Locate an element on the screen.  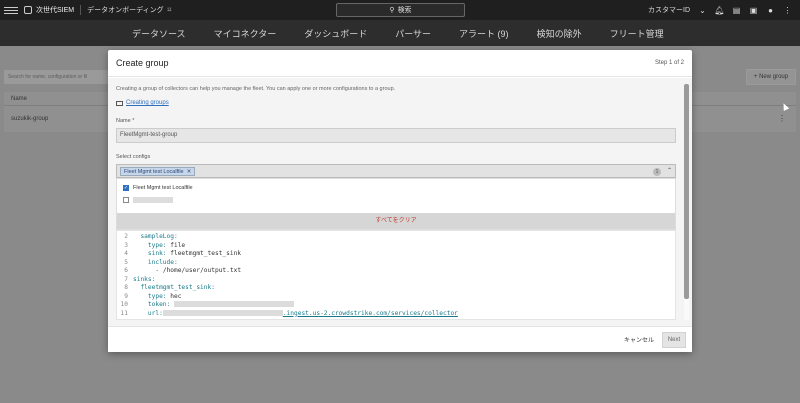
code-line: 9 type: hec is located at coordinates (153, 296).